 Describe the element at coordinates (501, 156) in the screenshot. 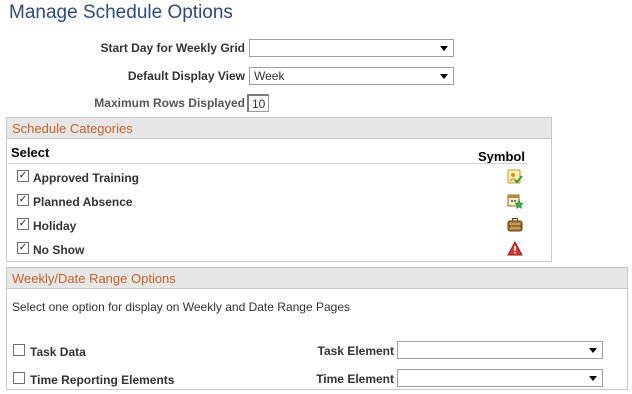

I see `symbol-column-header: Symbol` at that location.